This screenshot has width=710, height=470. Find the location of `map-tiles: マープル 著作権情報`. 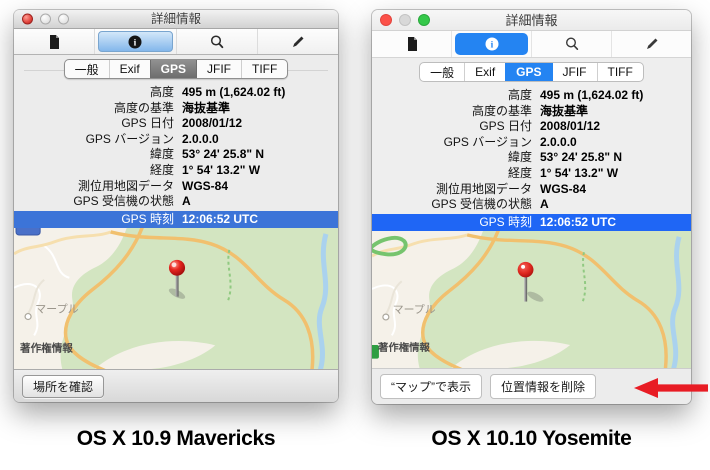

map-tiles: マープル 著作権情報 is located at coordinates (176, 298).